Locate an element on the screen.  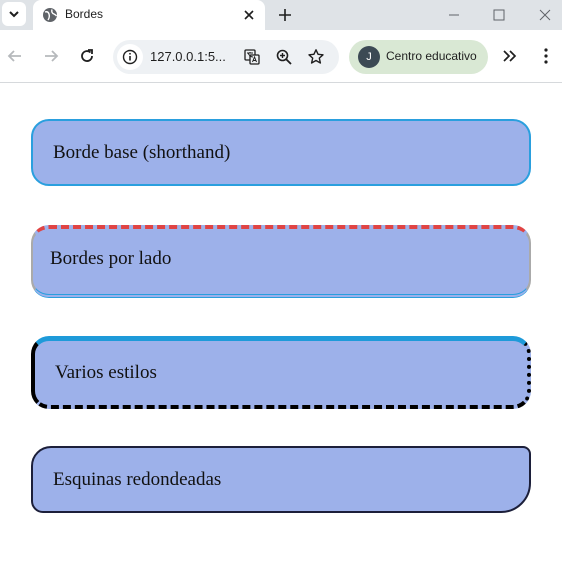
browser-toolbar: 127.0.0.1:5... J Centro educativo is located at coordinates (281, 56).